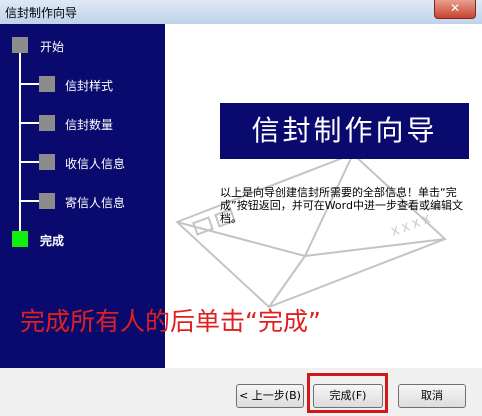 The width and height of the screenshot is (482, 416). Describe the element at coordinates (170, 321) in the screenshot. I see `annotation-caption: 完成所有人的后单击“完成”` at that location.